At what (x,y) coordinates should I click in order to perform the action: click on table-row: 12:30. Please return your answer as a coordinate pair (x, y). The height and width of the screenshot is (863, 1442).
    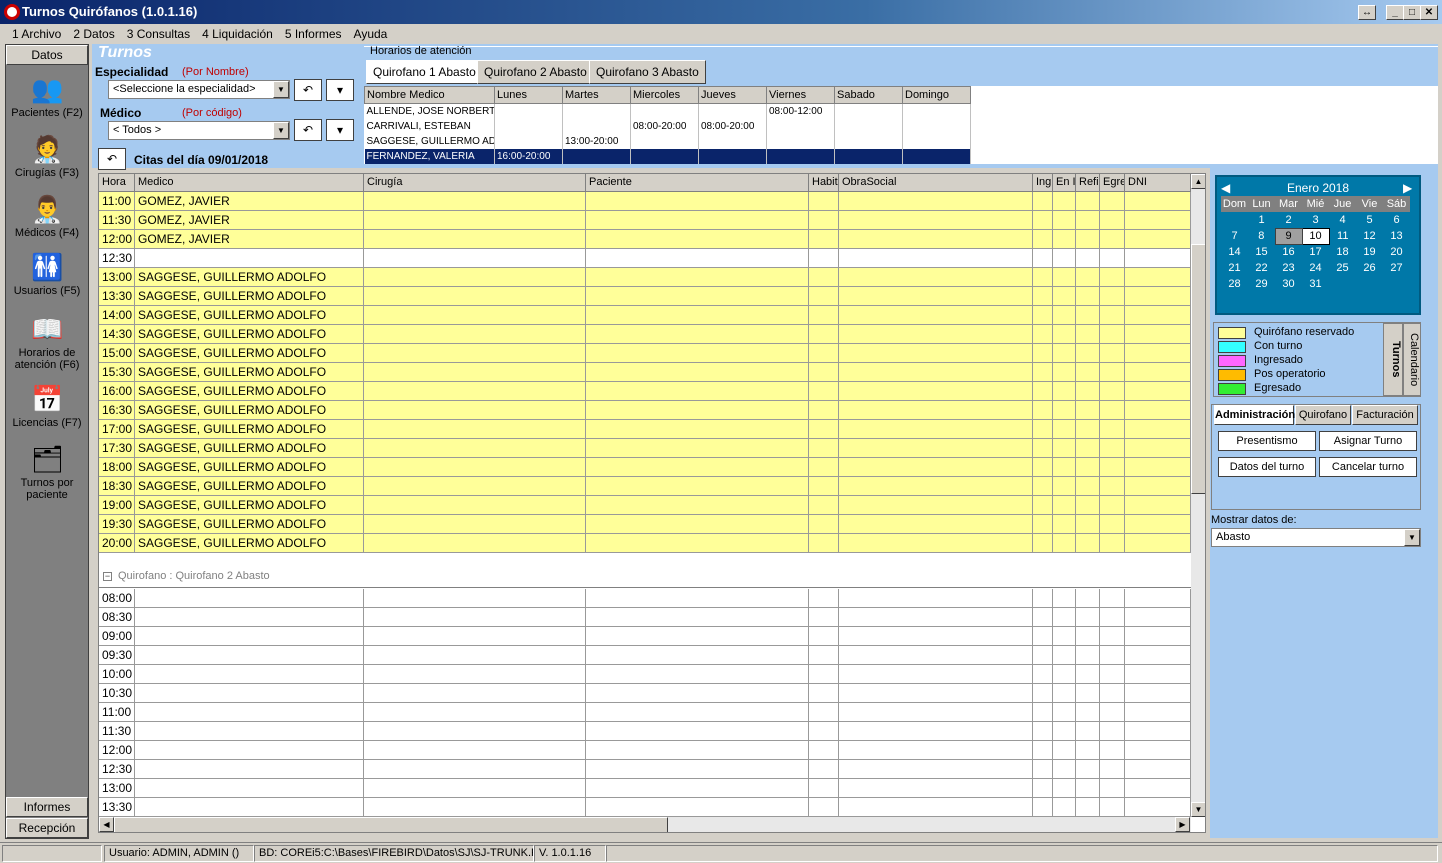
    Looking at the image, I should click on (645, 258).